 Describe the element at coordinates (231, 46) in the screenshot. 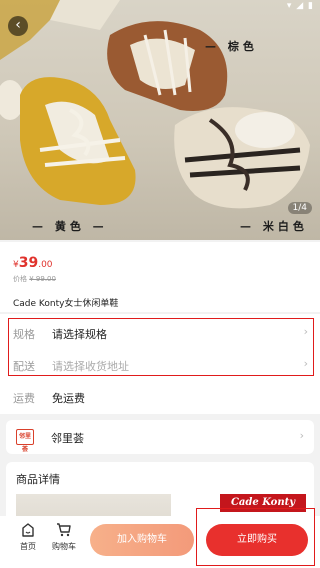

I see `color-label-brown: — 棕色` at that location.